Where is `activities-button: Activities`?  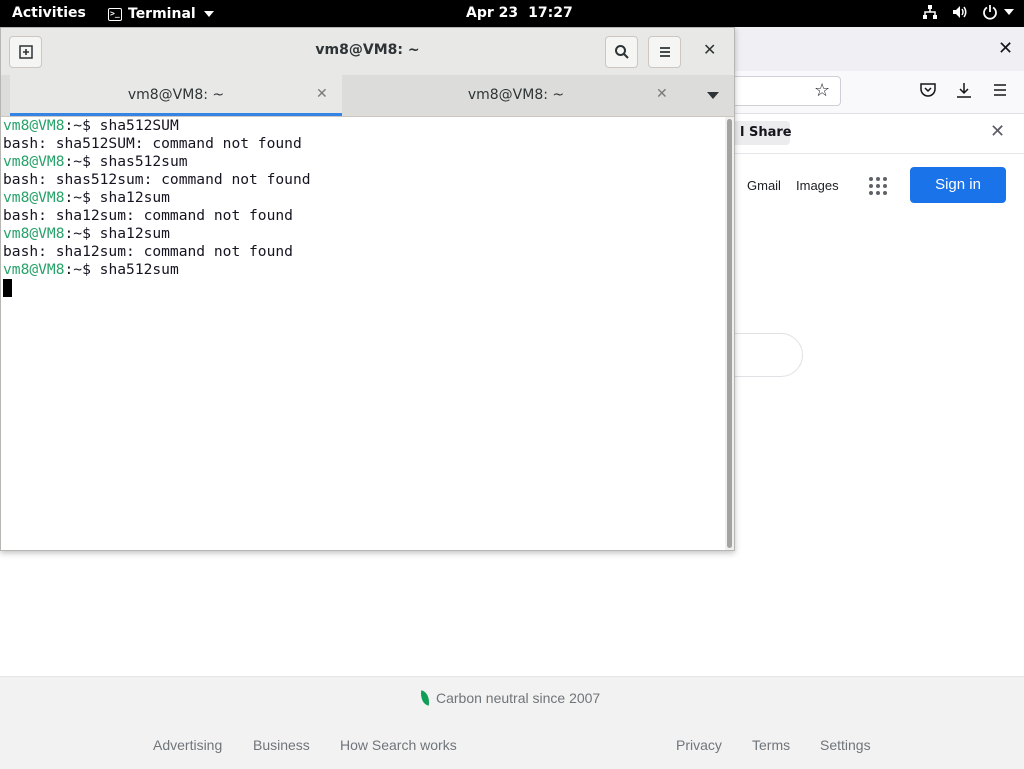 activities-button: Activities is located at coordinates (49, 13).